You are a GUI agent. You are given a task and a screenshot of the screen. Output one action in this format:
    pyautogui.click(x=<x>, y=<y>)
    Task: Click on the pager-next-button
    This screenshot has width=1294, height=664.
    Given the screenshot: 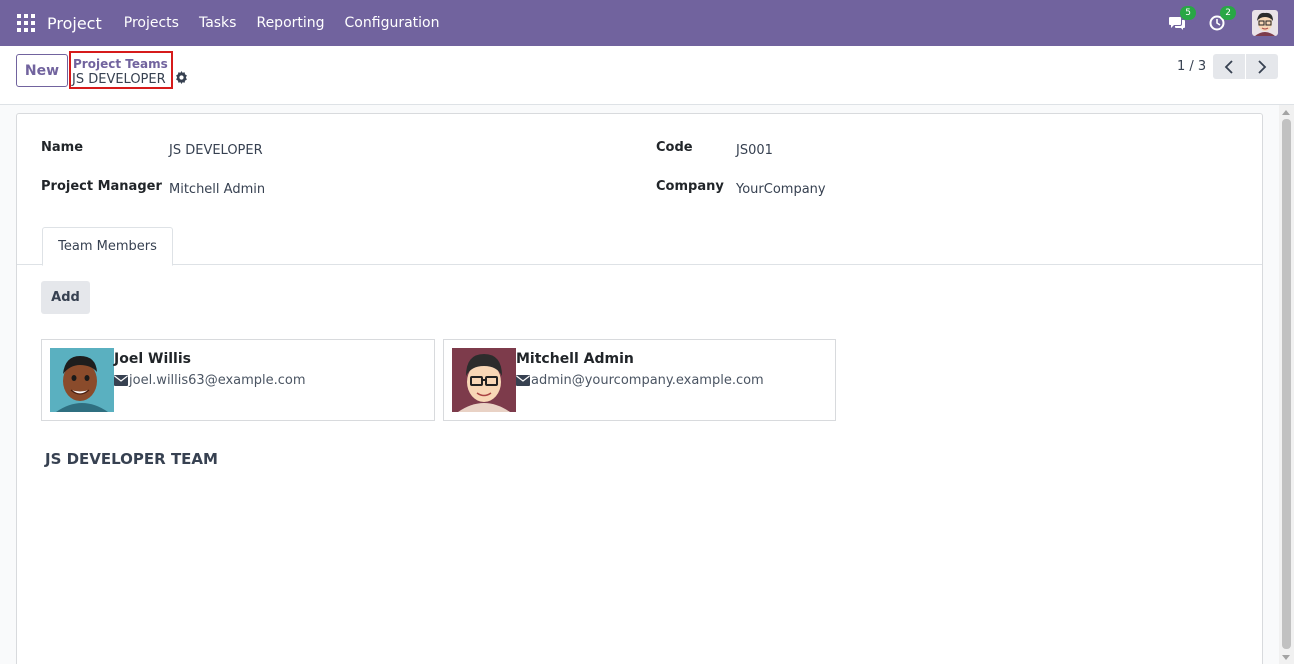 What is the action you would take?
    pyautogui.click(x=1262, y=66)
    